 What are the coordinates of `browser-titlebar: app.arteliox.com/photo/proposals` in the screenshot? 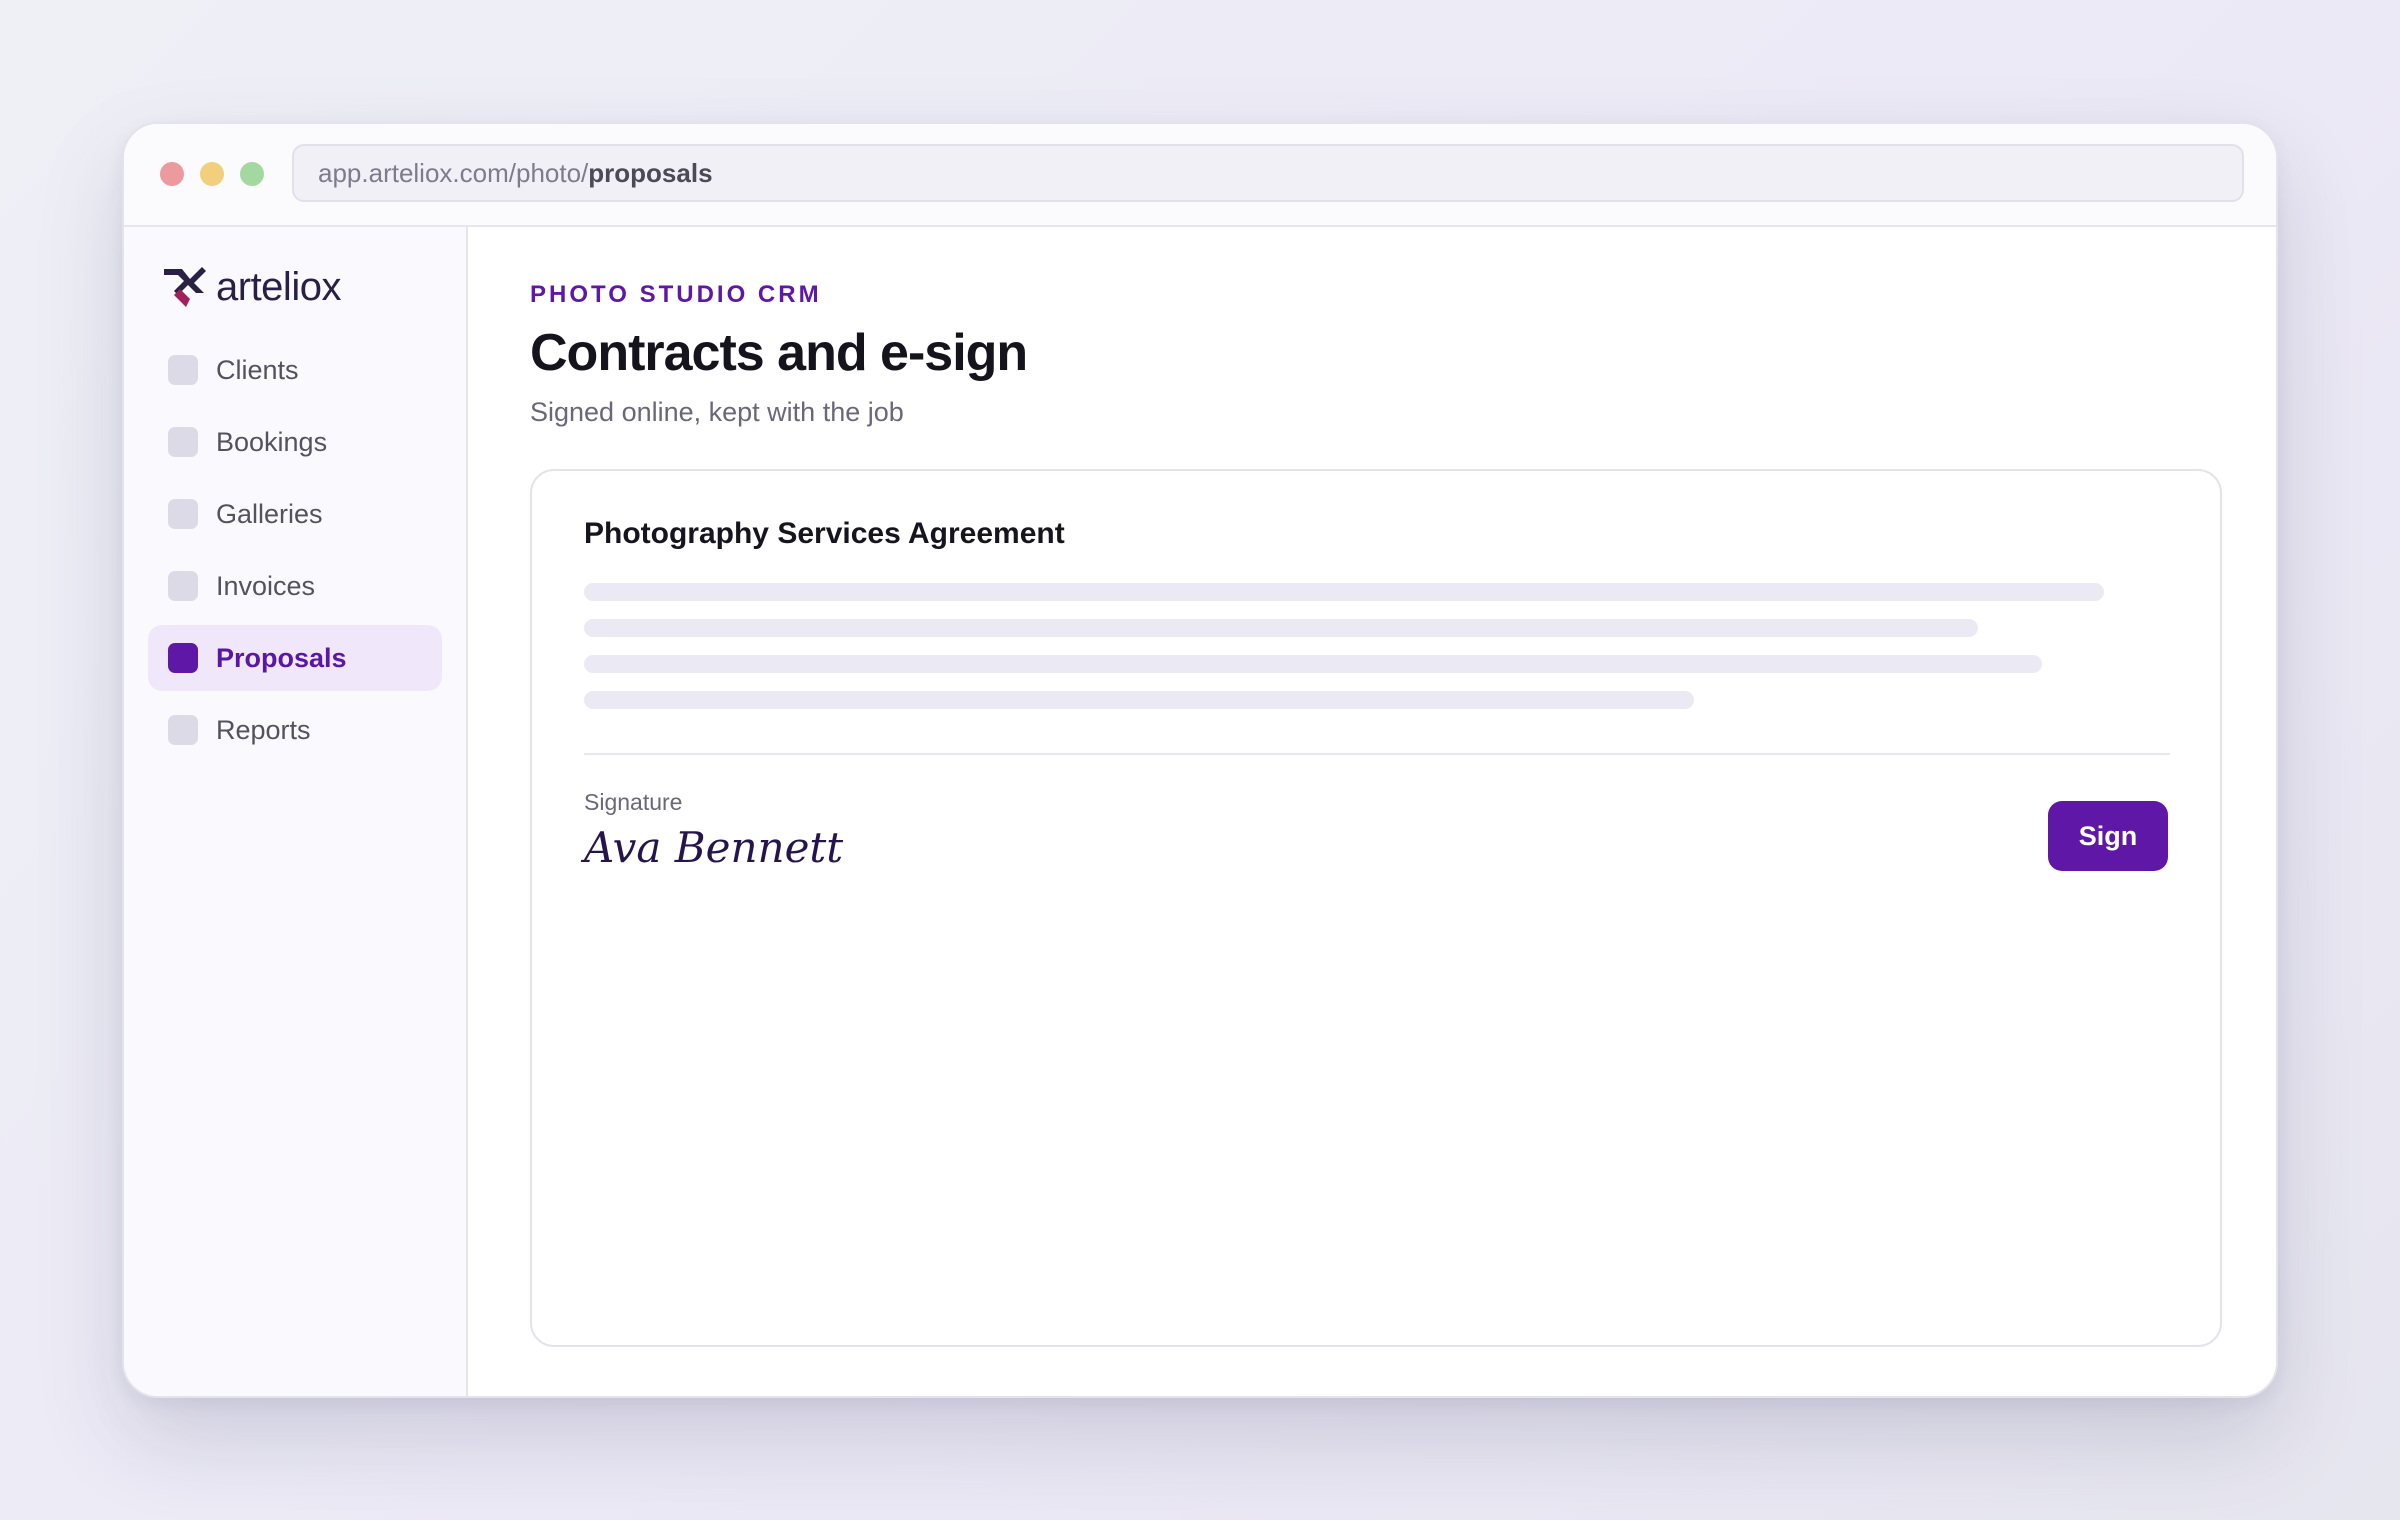 It's located at (1200, 175).